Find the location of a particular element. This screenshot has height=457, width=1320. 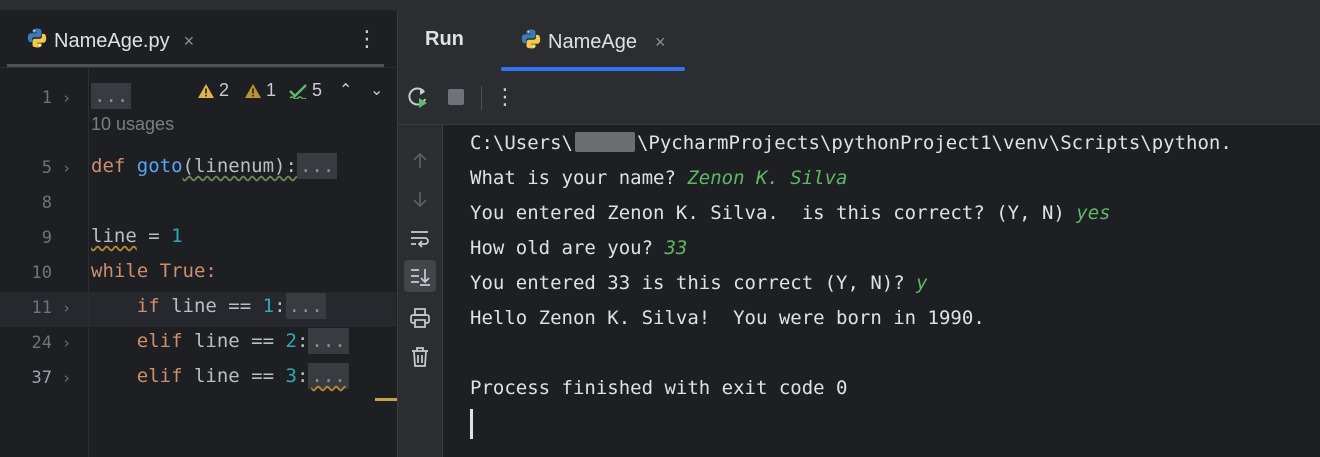

user-input: yes is located at coordinates (1093, 213).